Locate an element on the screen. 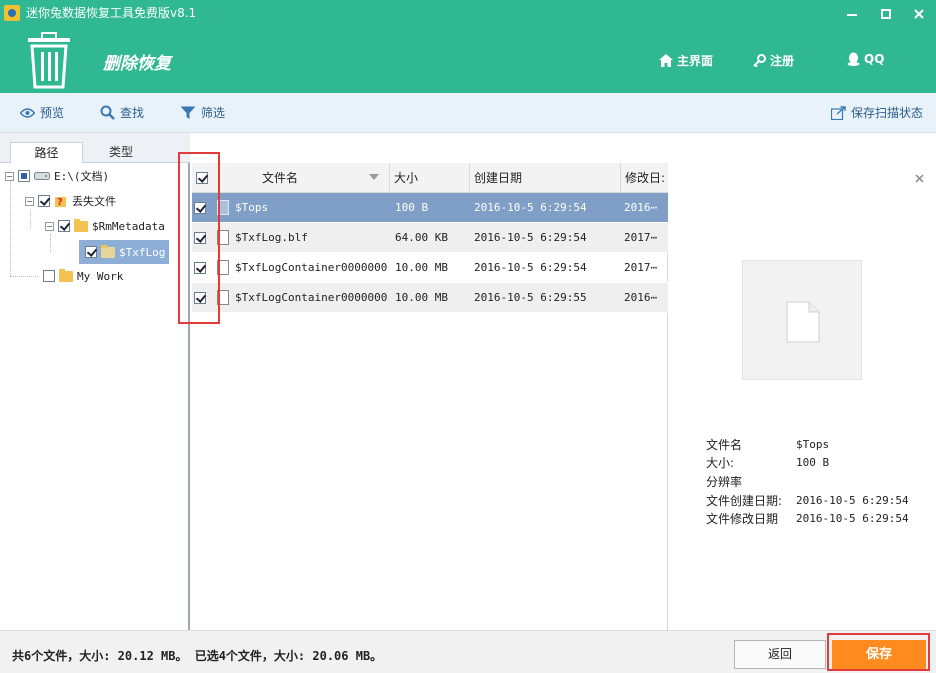 The image size is (936, 673). column-header-size: 大小 is located at coordinates (430, 178).